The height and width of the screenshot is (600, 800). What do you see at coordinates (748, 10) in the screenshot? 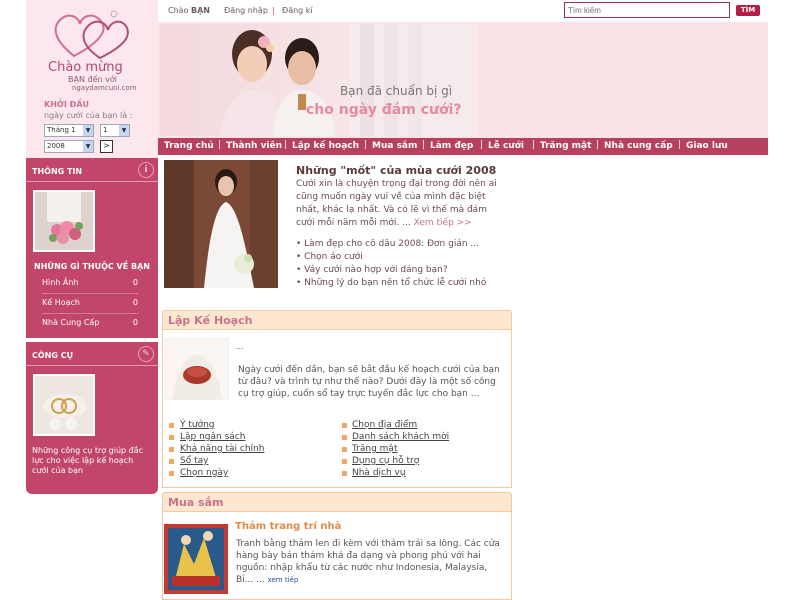
I see `search-button: TÌM` at bounding box center [748, 10].